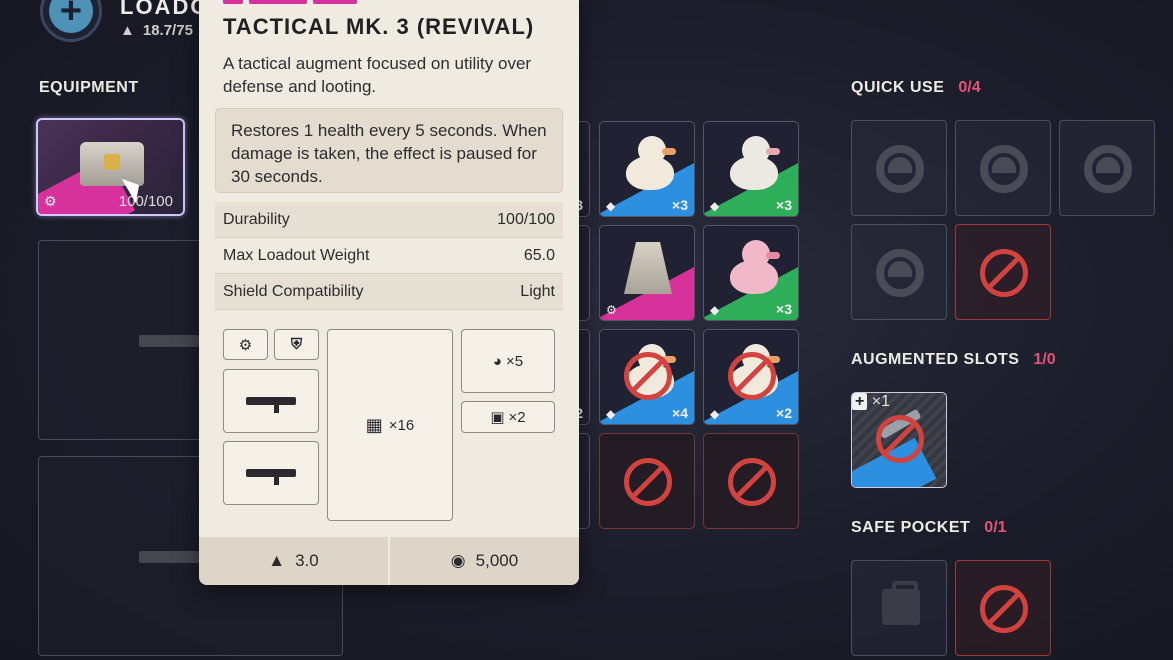  What do you see at coordinates (145, 201) in the screenshot?
I see `augment-durability: 100/100` at bounding box center [145, 201].